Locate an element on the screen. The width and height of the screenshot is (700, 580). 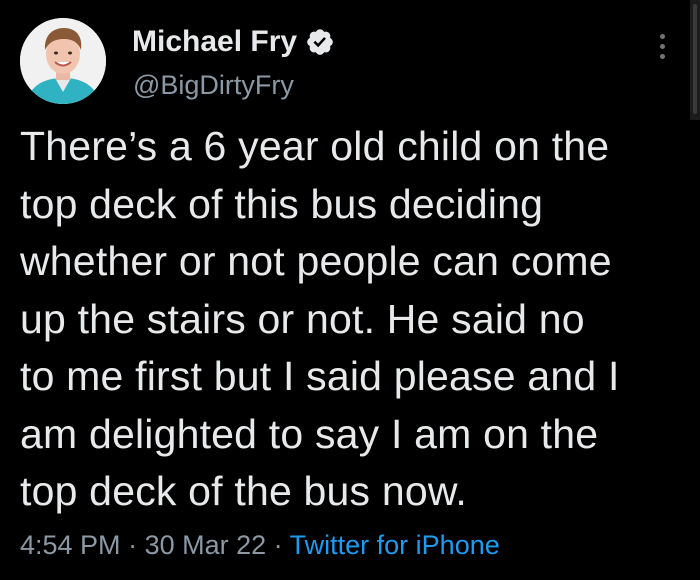
tweet-text-line: There’s a 6 year old child on the is located at coordinates (315, 146).